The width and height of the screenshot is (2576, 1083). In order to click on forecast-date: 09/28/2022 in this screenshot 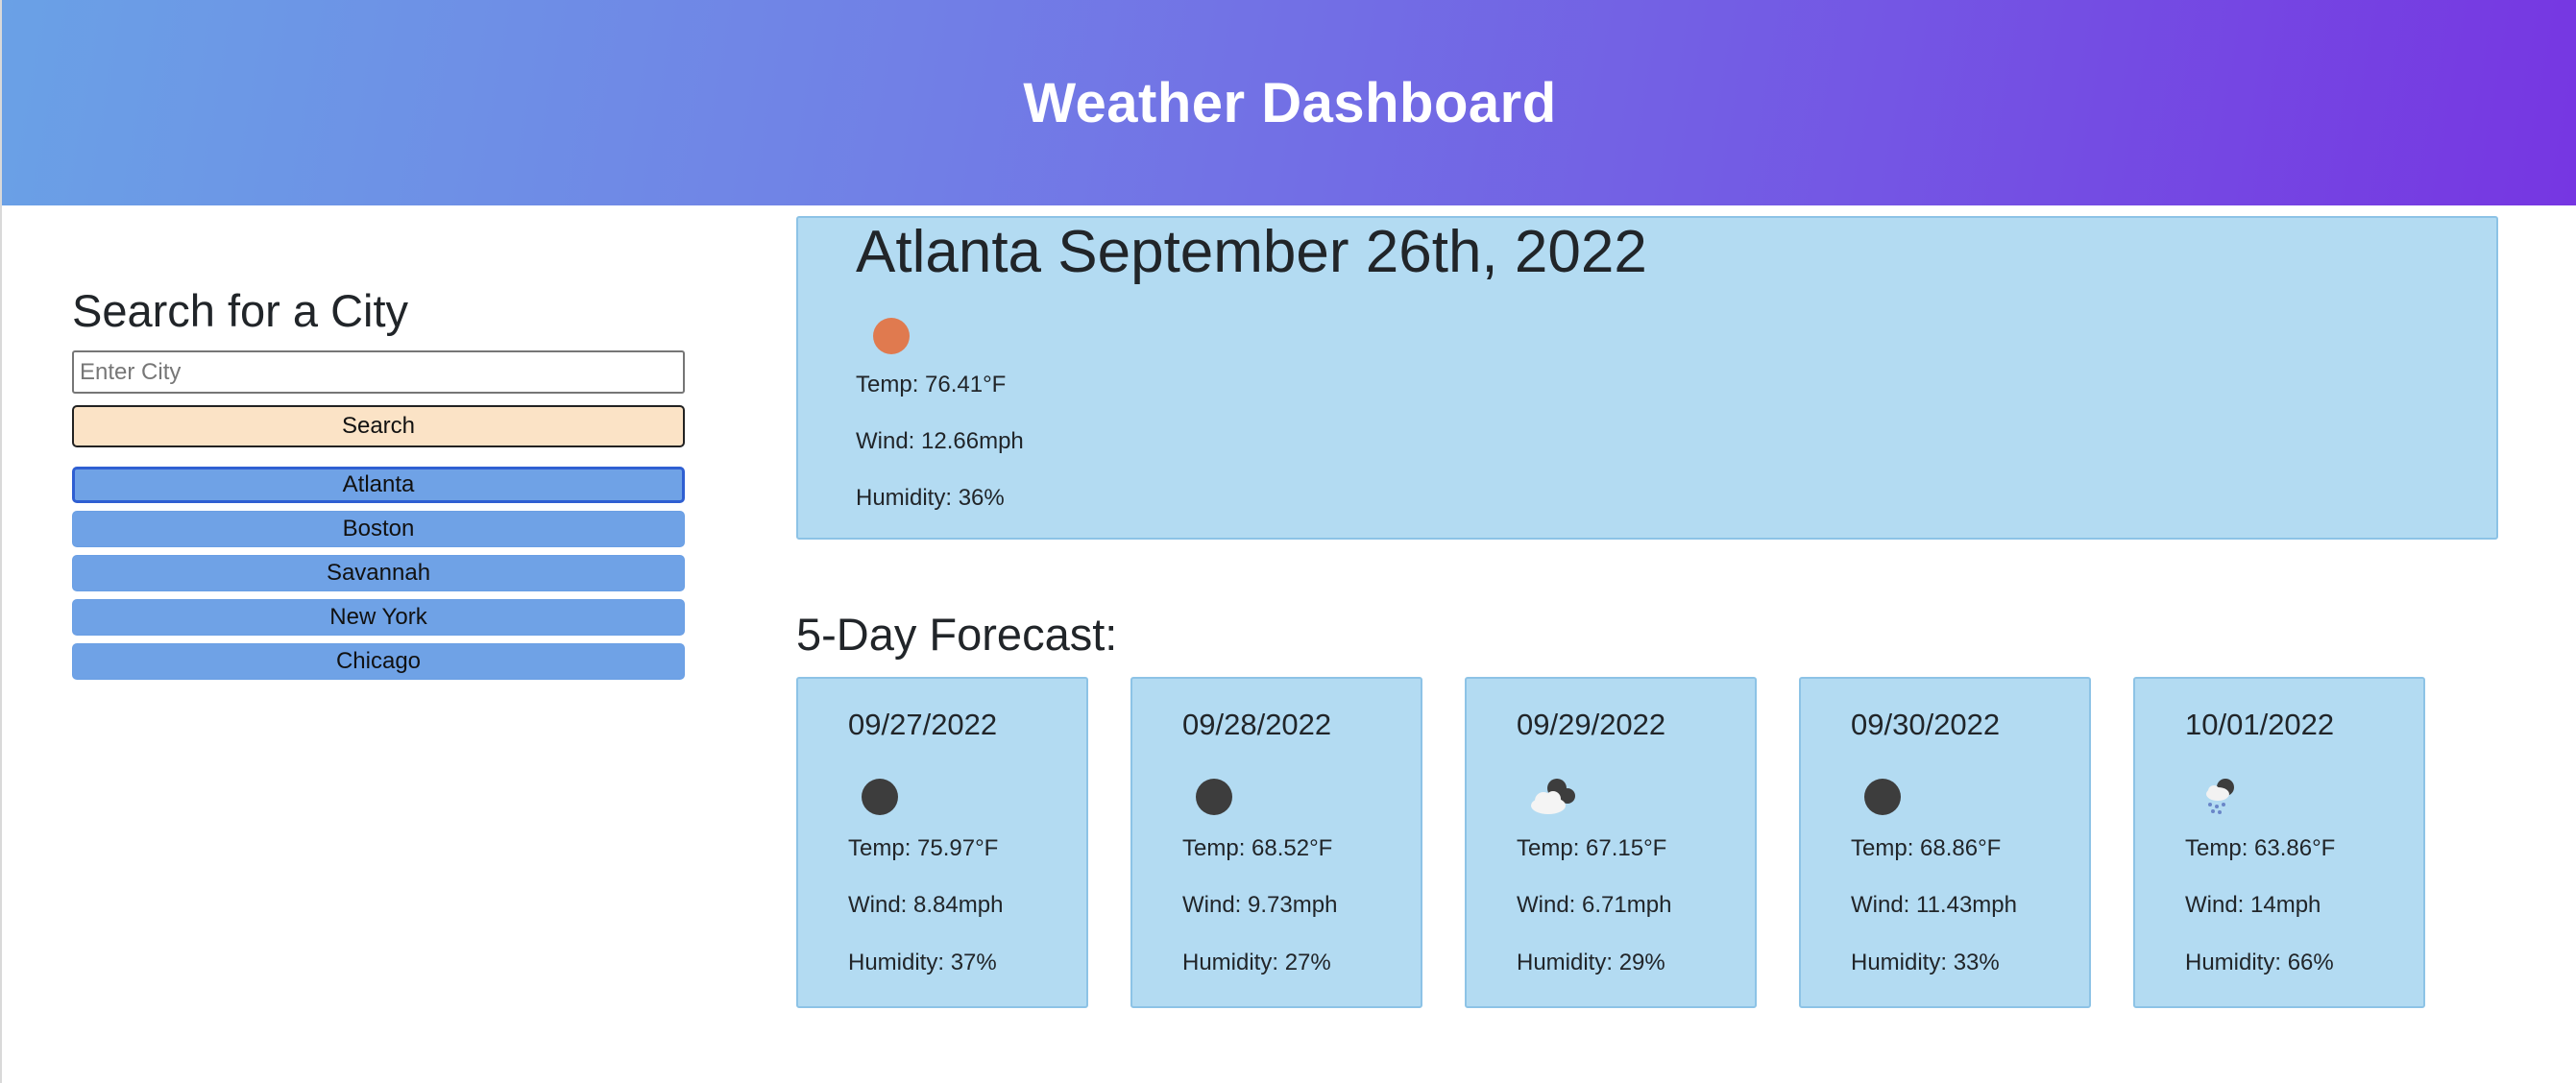, I will do `click(1257, 724)`.